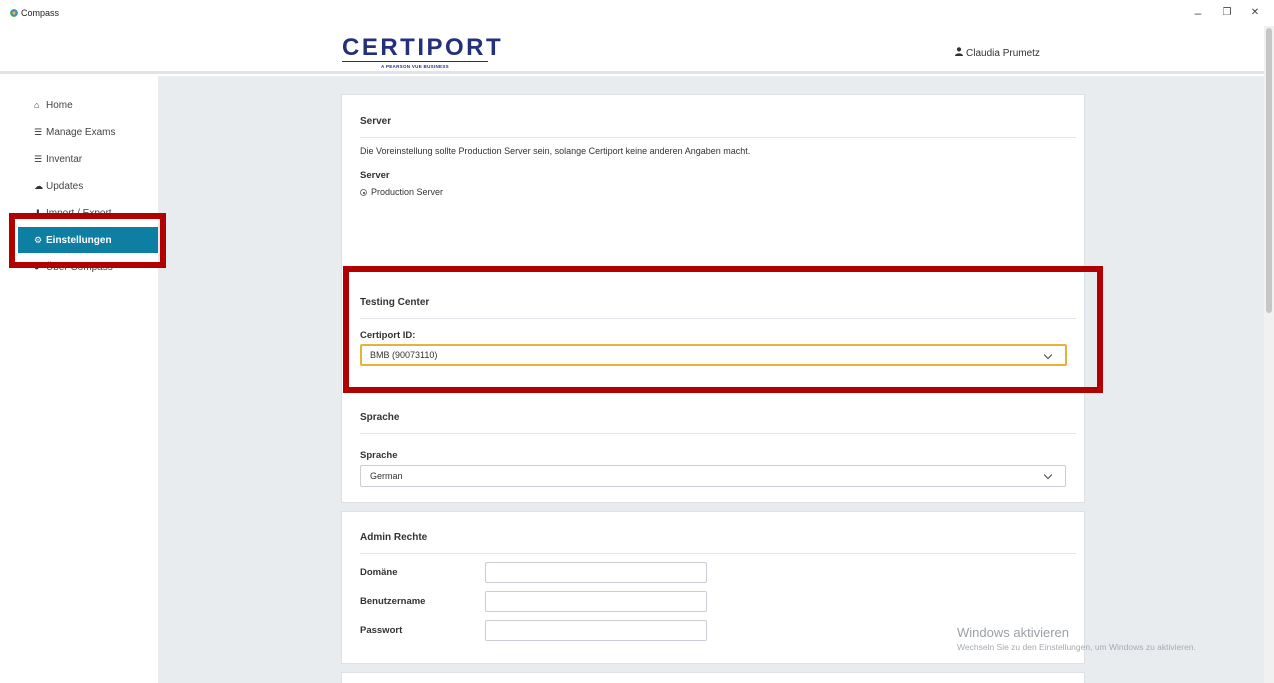 Image resolution: width=1274 pixels, height=683 pixels. Describe the element at coordinates (713, 677) in the screenshot. I see `next-settings-card` at that location.